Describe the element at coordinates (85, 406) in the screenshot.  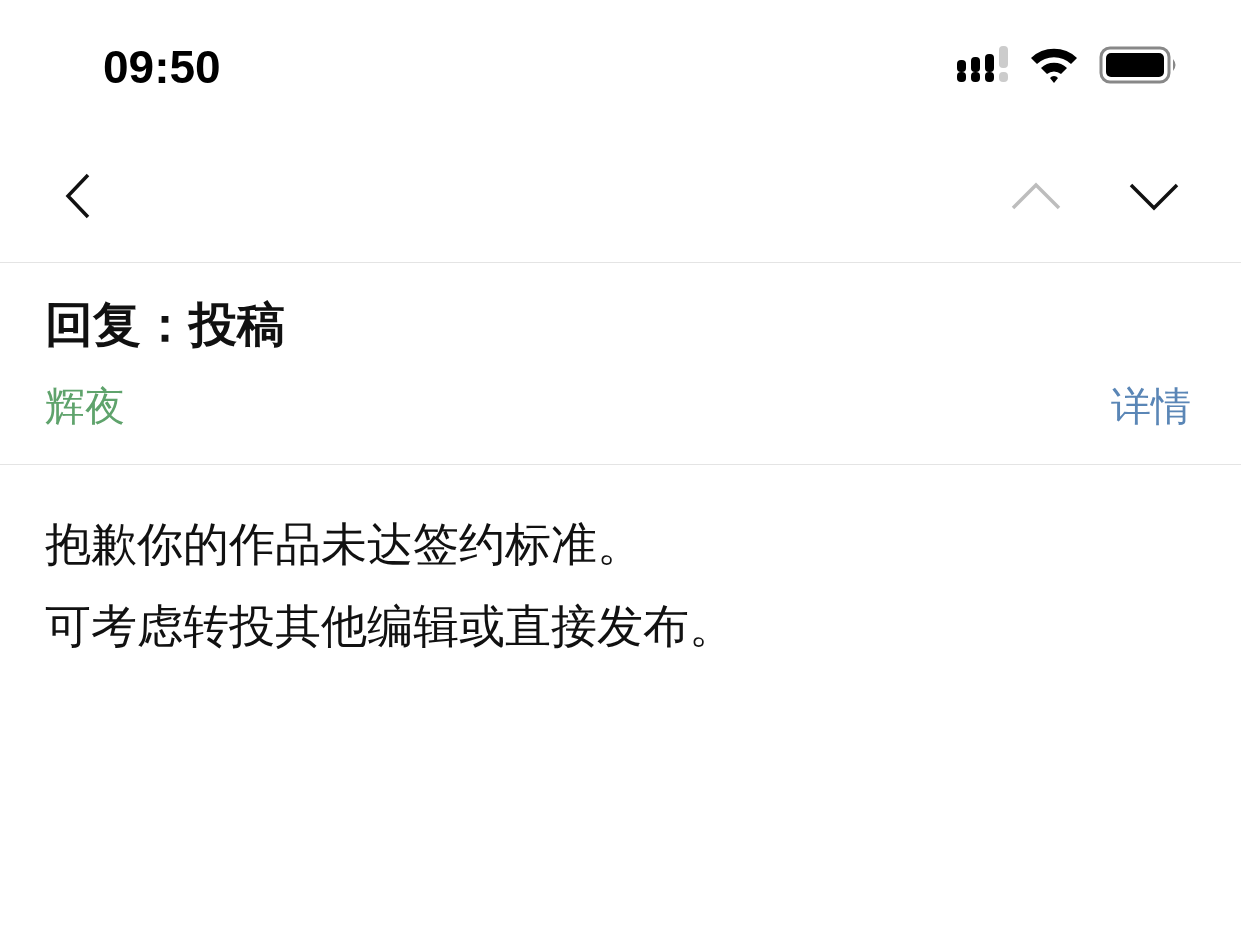
I see `sender-name: 辉夜` at that location.